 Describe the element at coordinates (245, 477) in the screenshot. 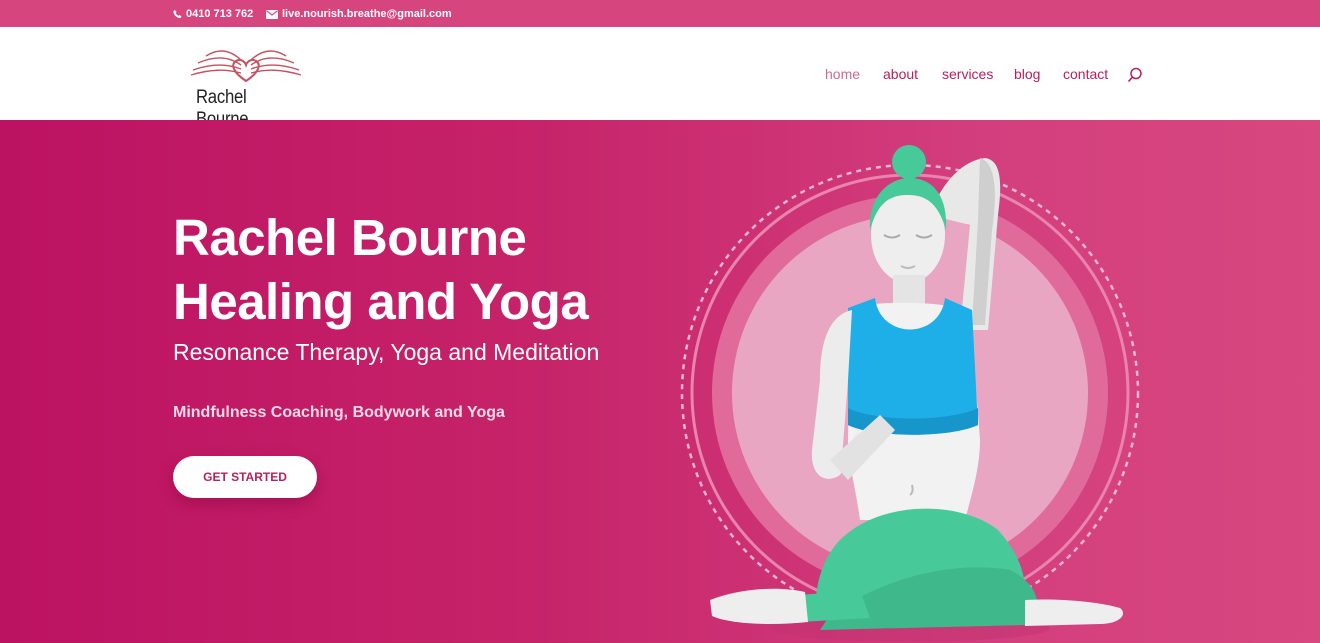

I see `get-started-button: GET STARTED` at that location.